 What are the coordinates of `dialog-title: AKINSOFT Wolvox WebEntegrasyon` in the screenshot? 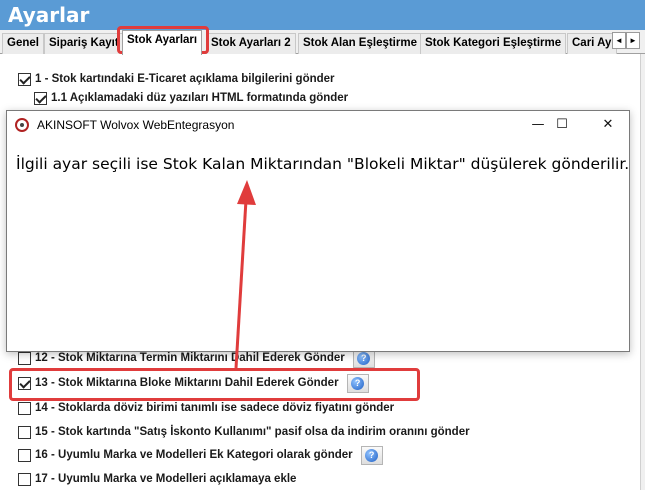 It's located at (136, 125).